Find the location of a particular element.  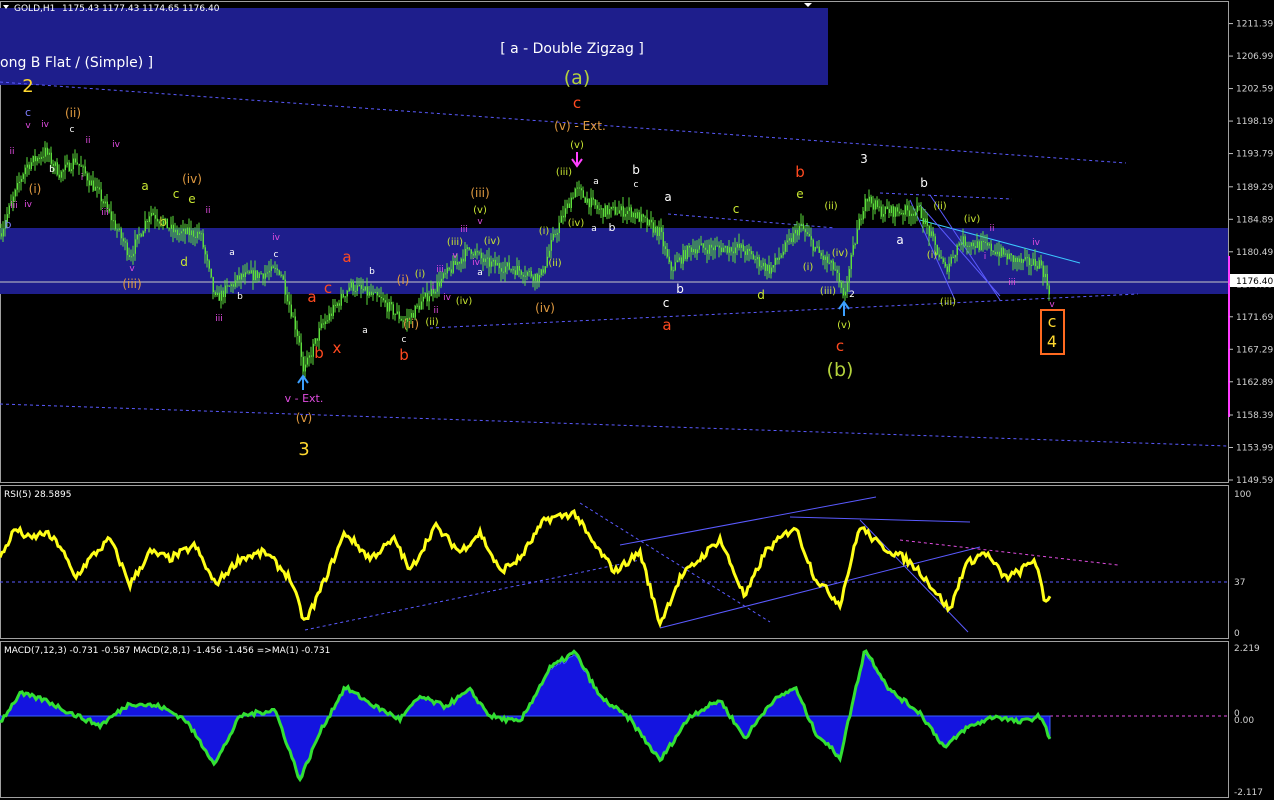

price-tick-label: 1189.29 is located at coordinates (1254, 188).